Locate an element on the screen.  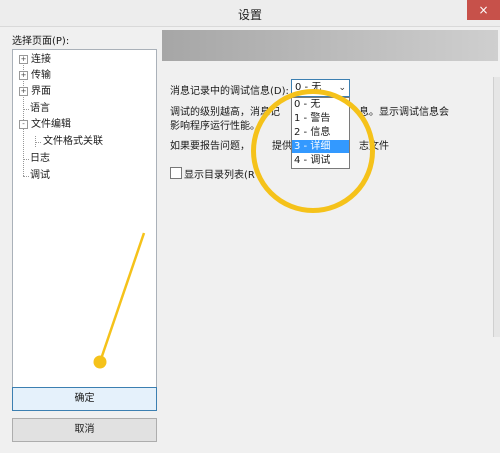
tree-item-label: 传输 is located at coordinates (41, 75).